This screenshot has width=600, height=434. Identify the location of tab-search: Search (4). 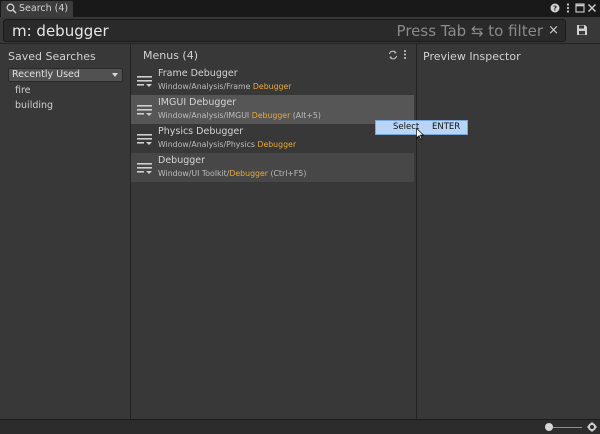
(37, 9).